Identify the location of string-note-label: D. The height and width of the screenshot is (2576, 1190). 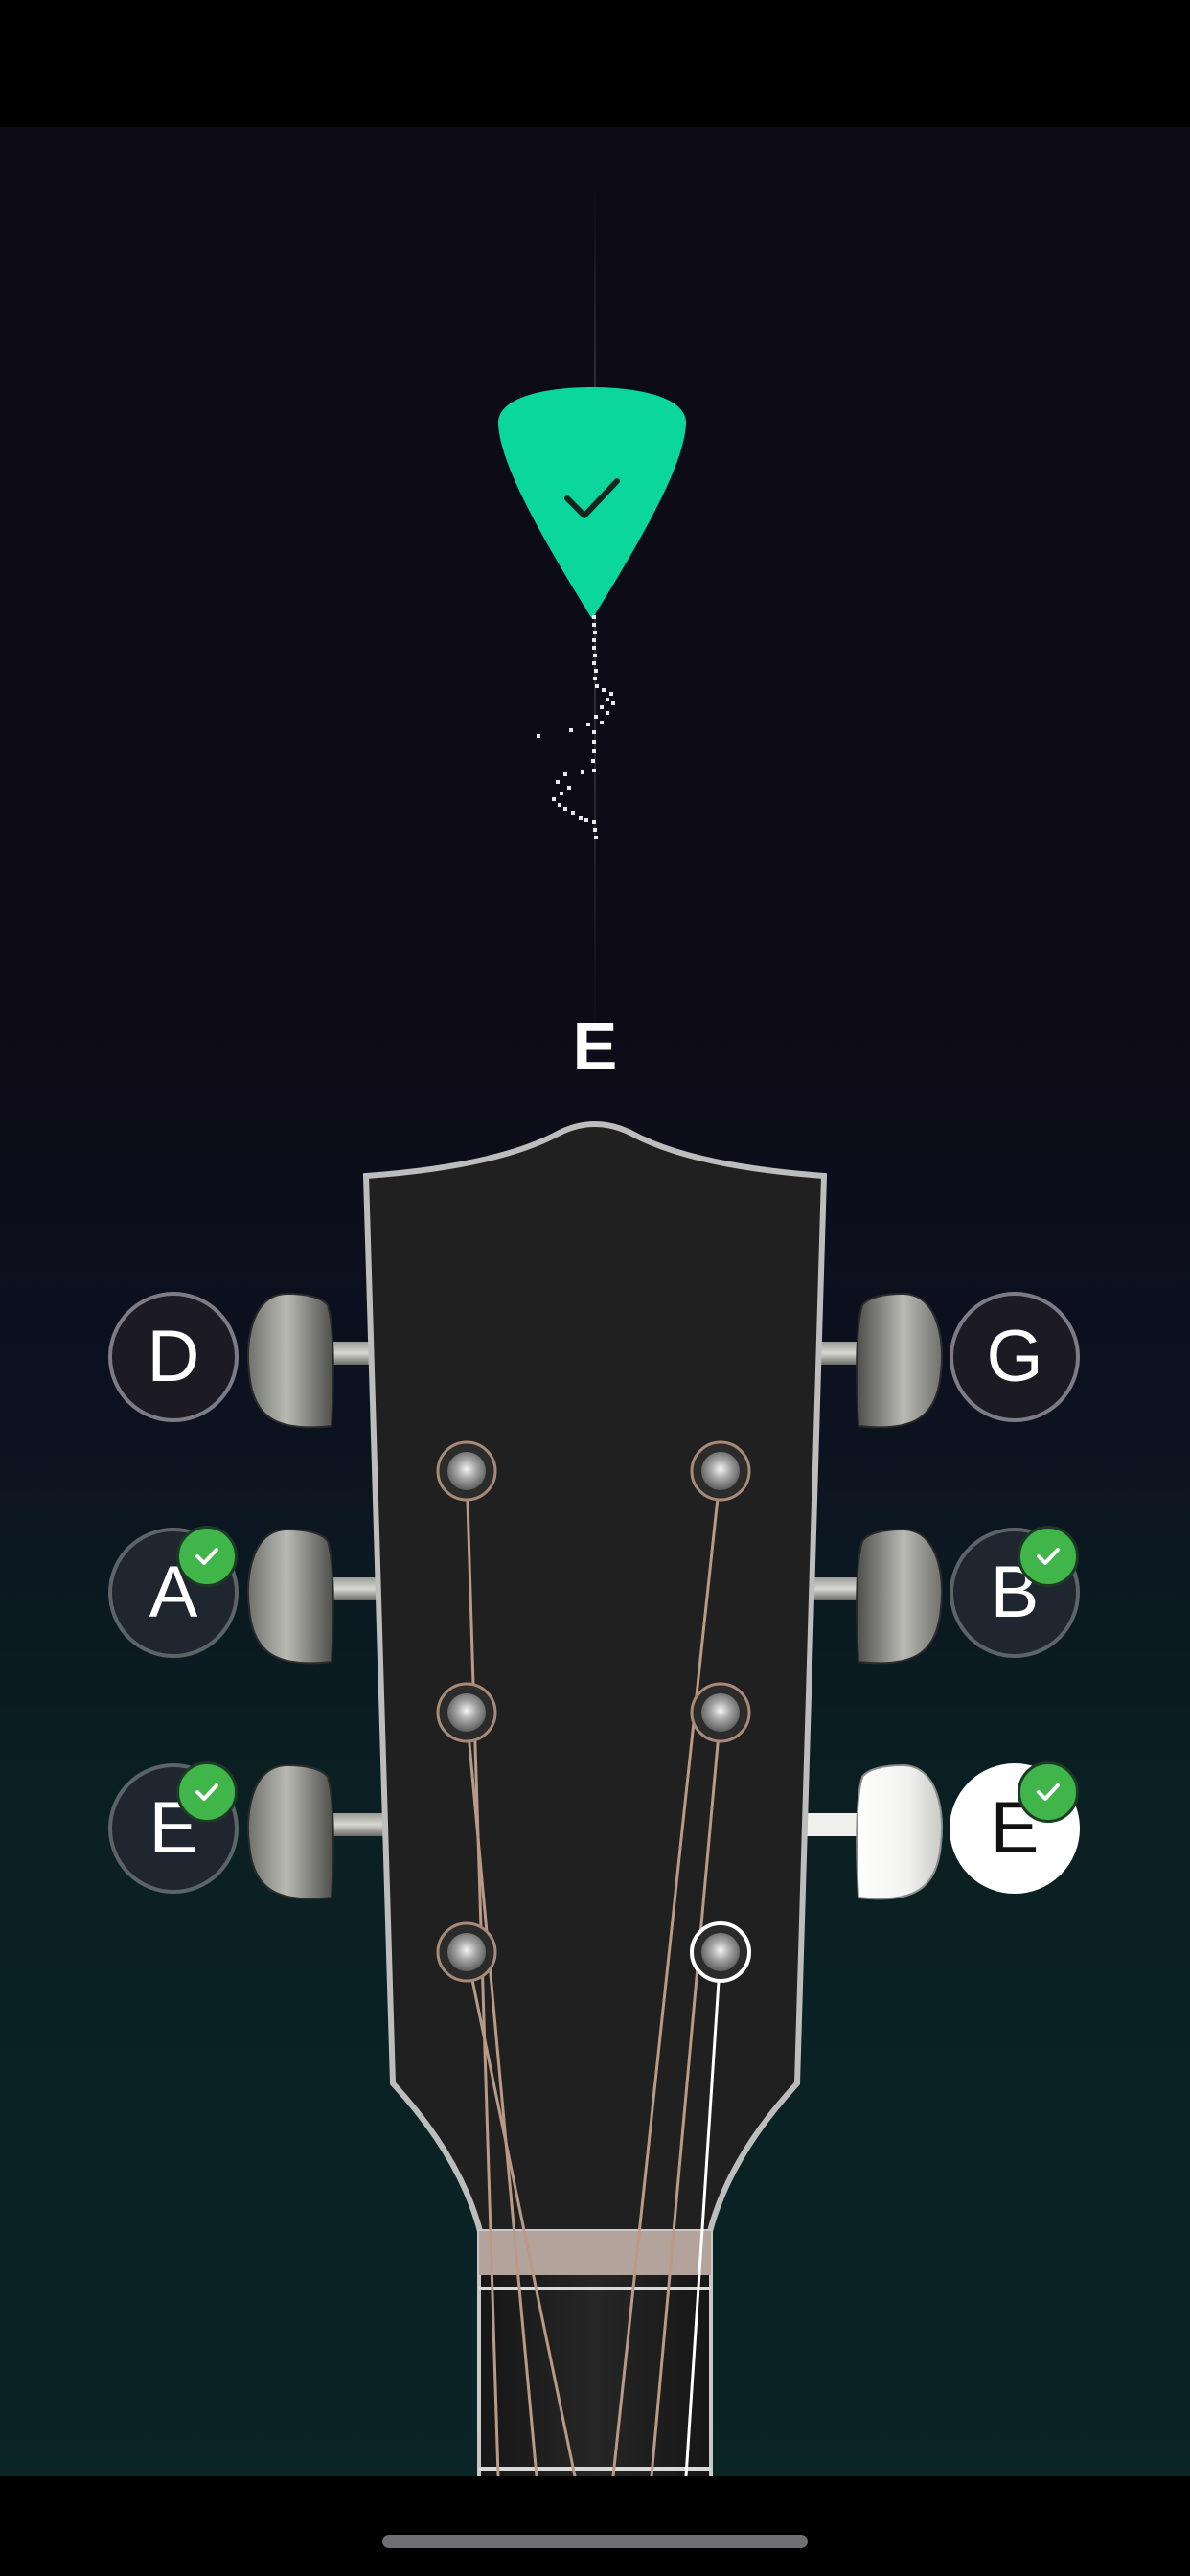
(174, 1356).